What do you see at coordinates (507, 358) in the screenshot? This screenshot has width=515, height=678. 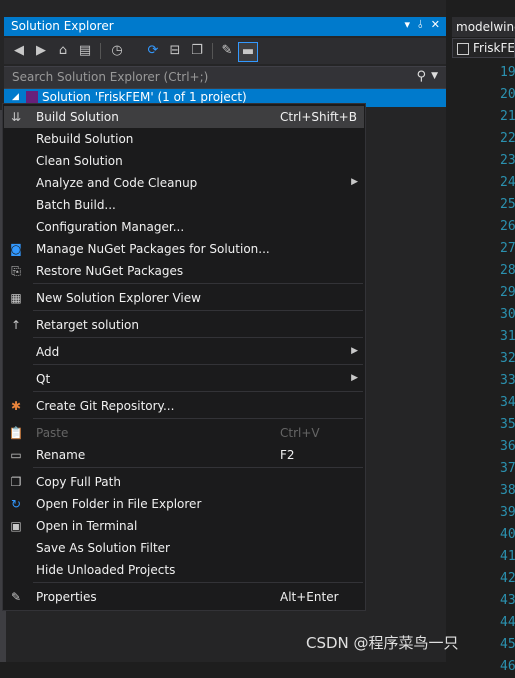 I see `line-number: 32` at bounding box center [507, 358].